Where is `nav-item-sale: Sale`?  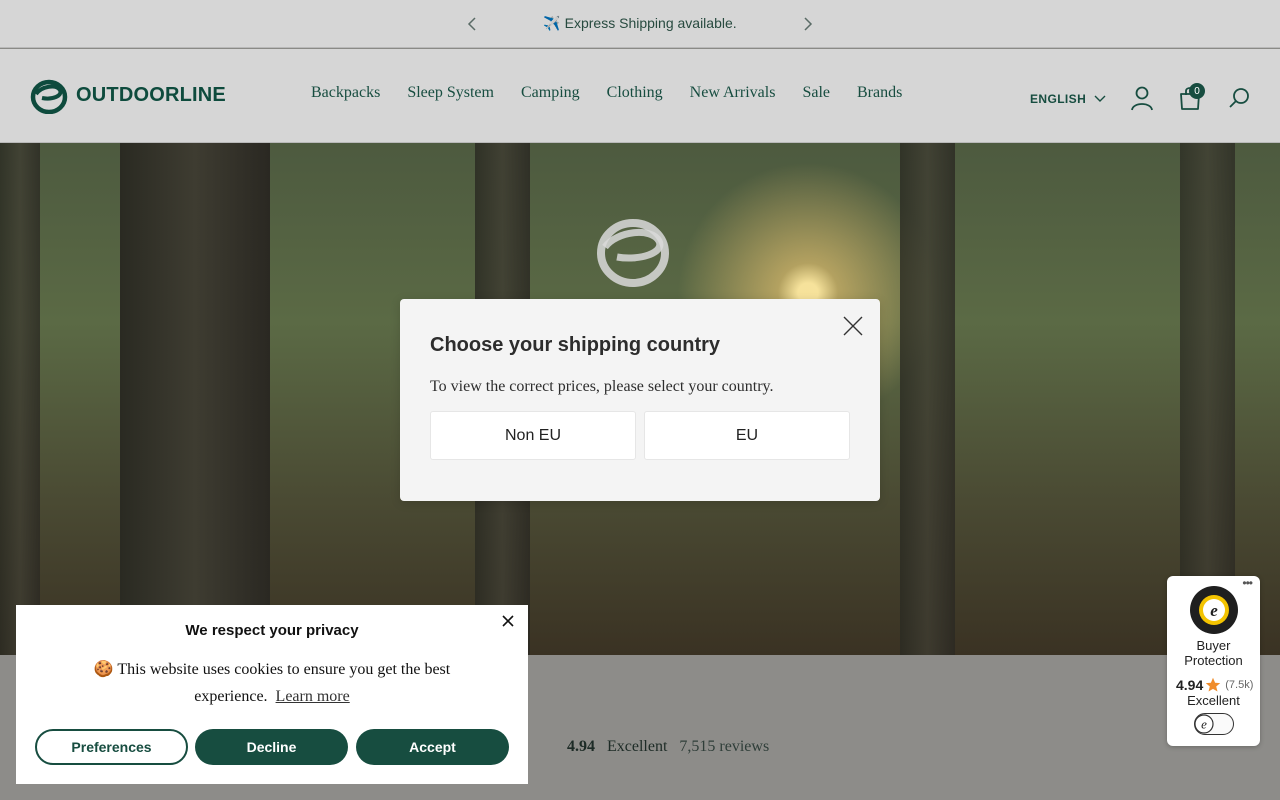 nav-item-sale: Sale is located at coordinates (816, 93).